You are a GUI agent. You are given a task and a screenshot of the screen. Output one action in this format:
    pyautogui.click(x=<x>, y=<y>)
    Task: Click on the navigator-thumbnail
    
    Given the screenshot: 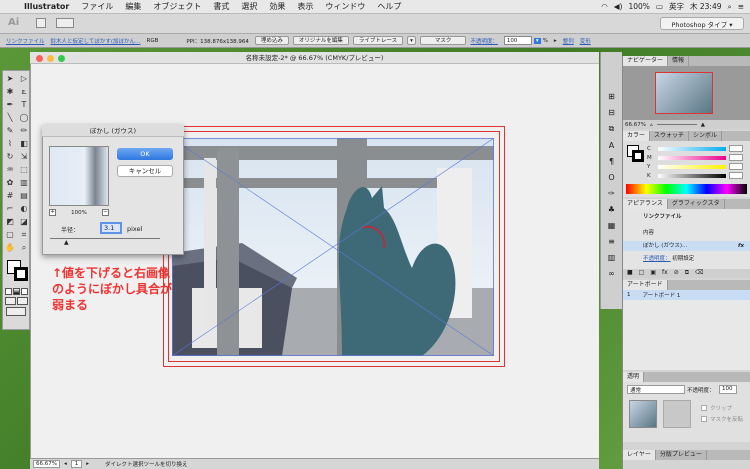 What is the action you would take?
    pyautogui.click(x=684, y=93)
    